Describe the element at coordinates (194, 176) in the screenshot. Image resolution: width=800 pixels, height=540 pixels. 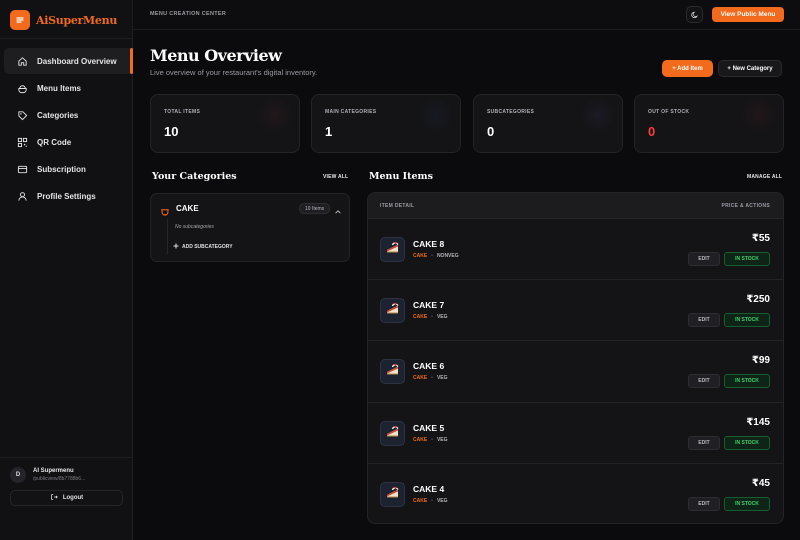
I see `categories-section-title: Your Categories` at that location.